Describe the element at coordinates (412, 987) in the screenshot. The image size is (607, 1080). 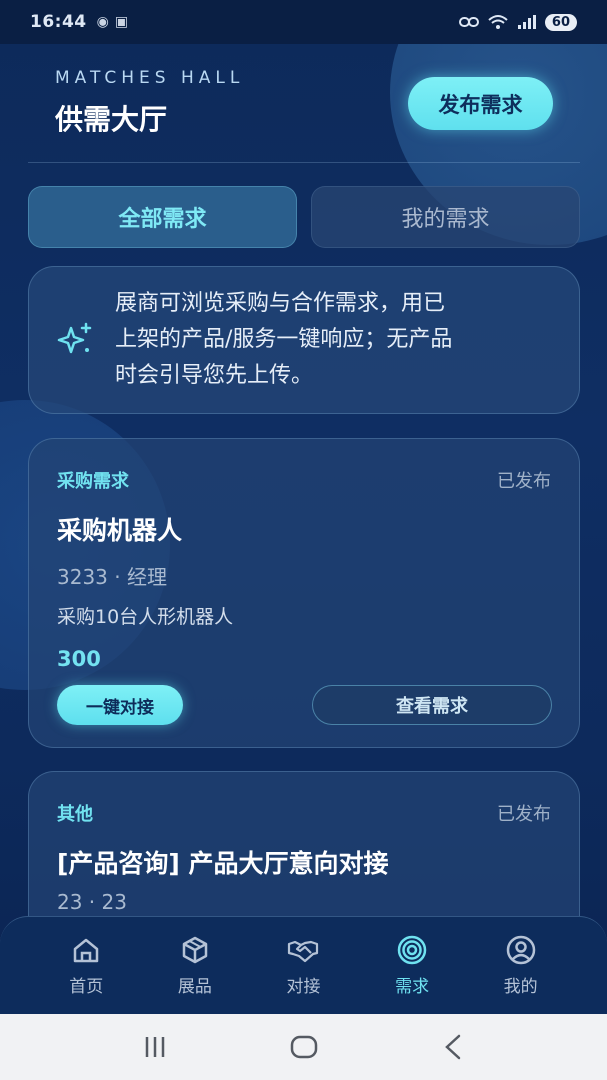
I see `nav-label: 需求` at that location.